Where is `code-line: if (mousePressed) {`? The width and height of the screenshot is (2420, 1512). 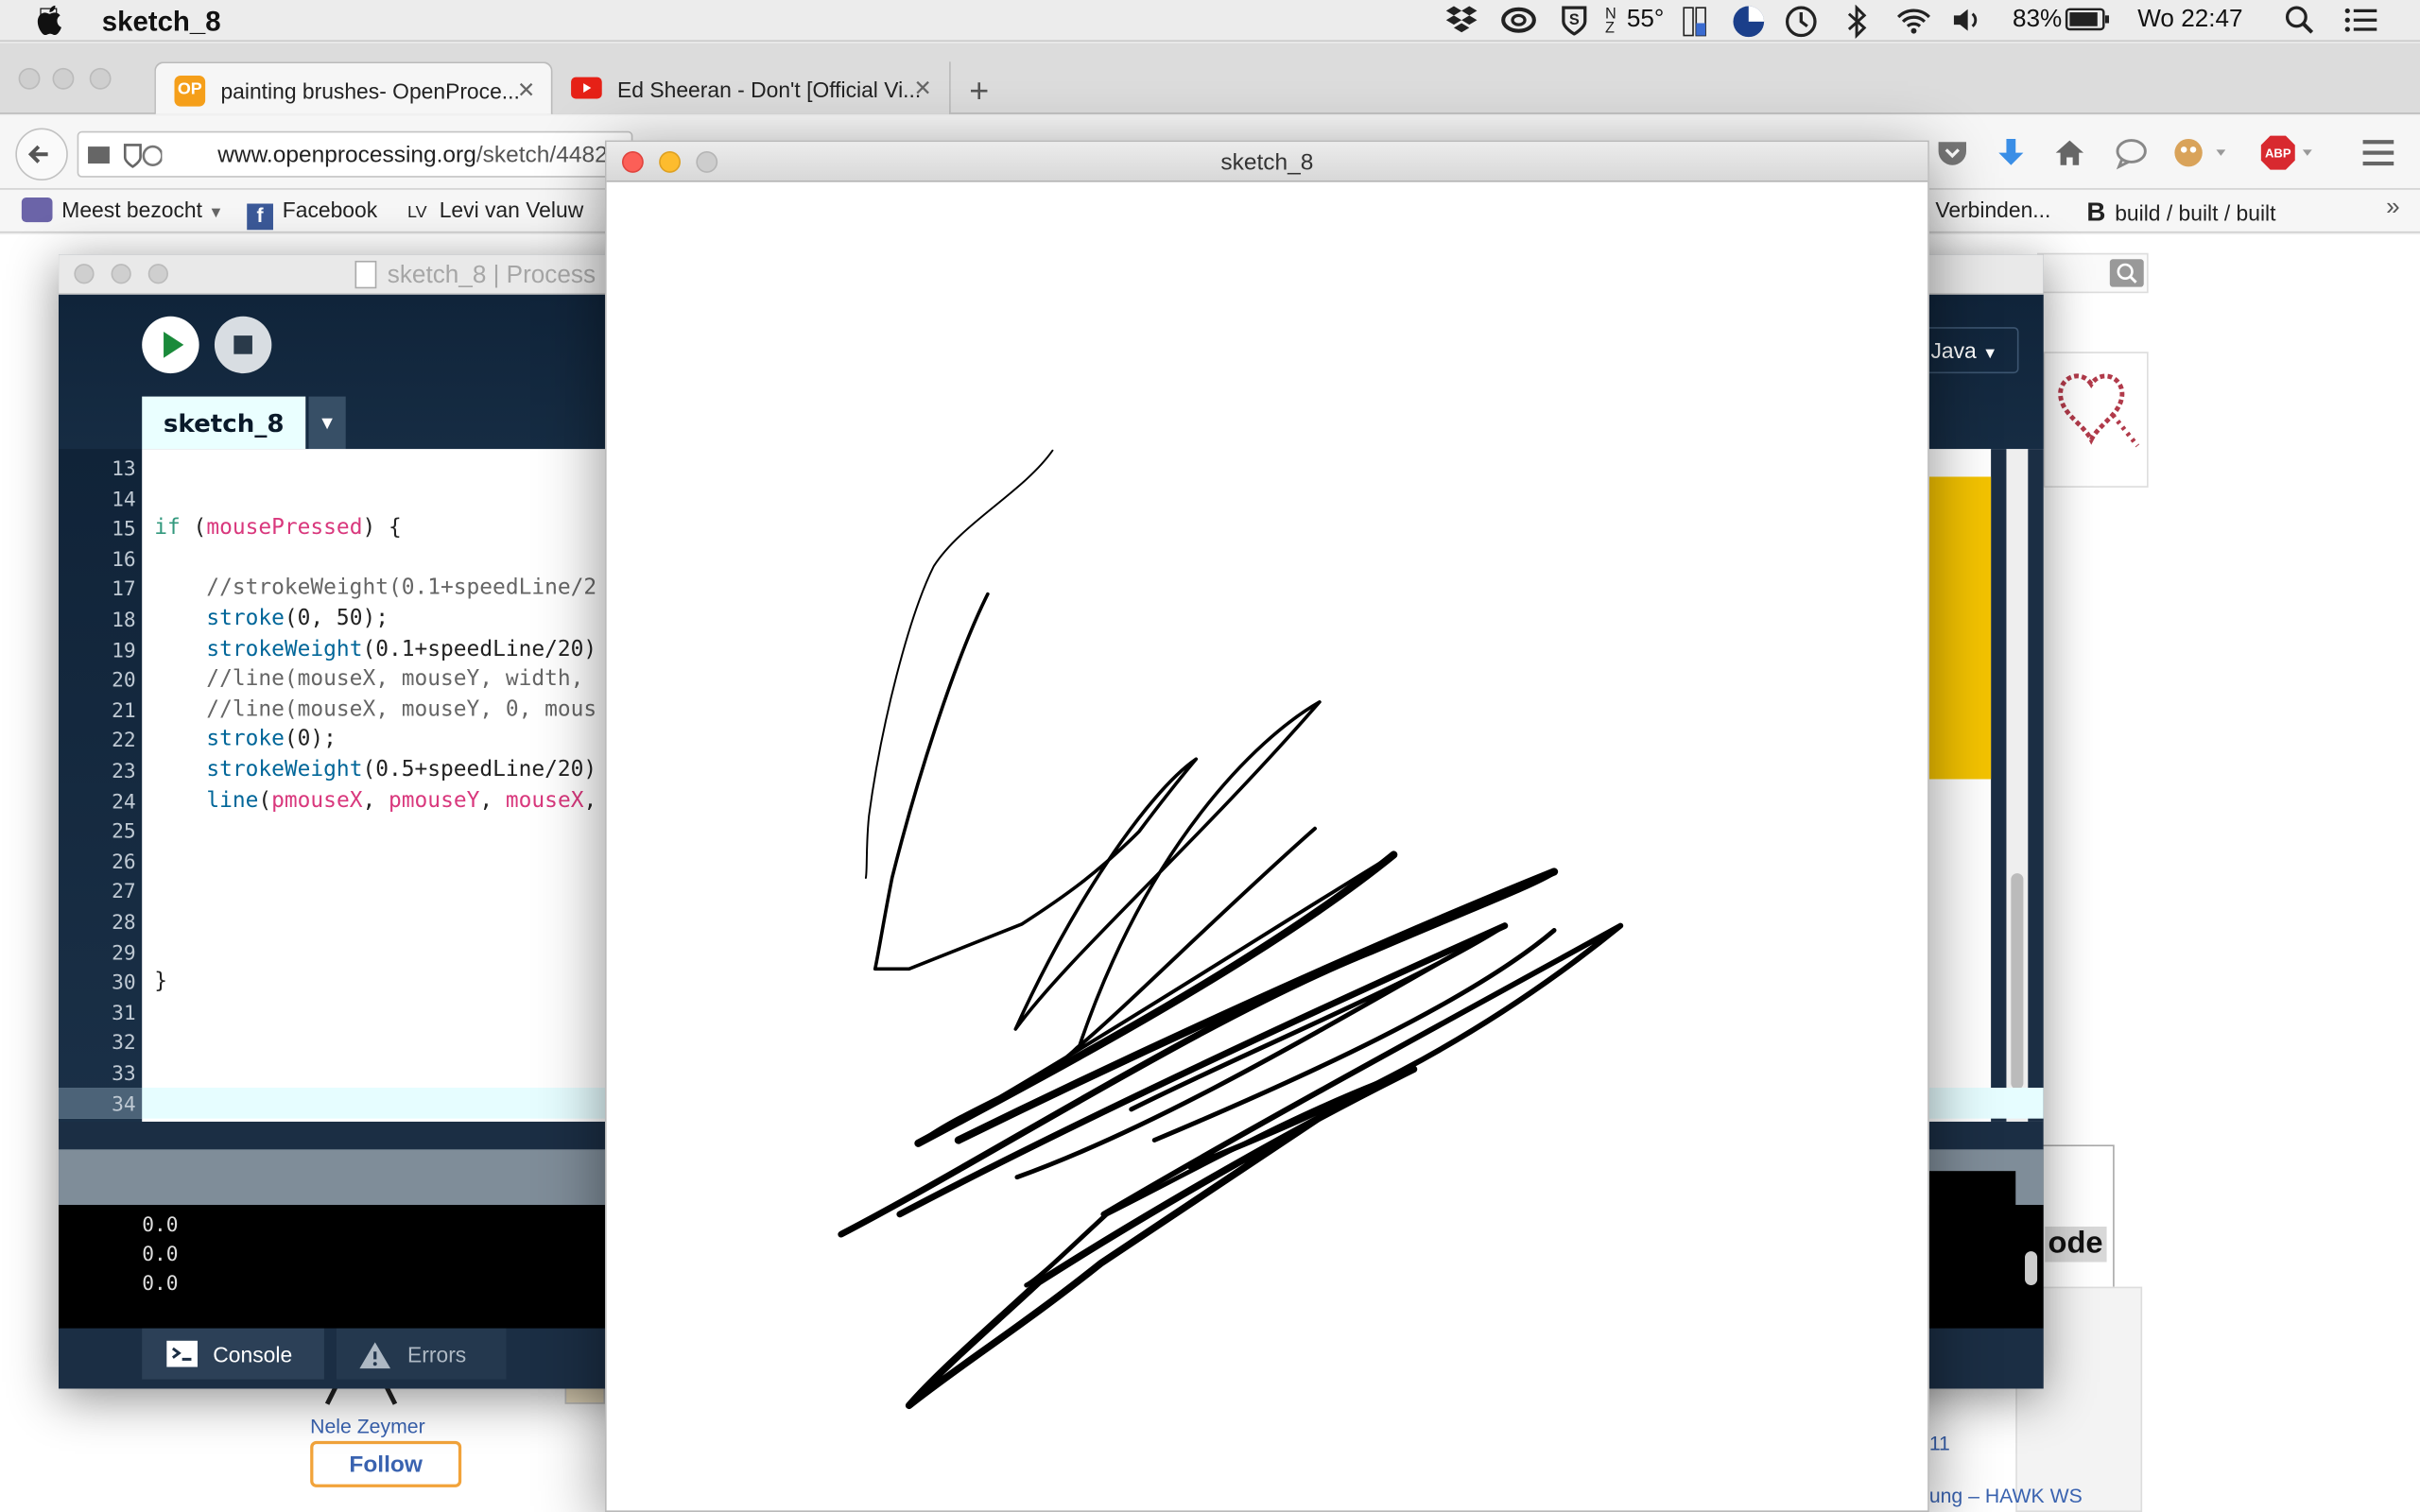 code-line: if (mousePressed) { is located at coordinates (278, 528).